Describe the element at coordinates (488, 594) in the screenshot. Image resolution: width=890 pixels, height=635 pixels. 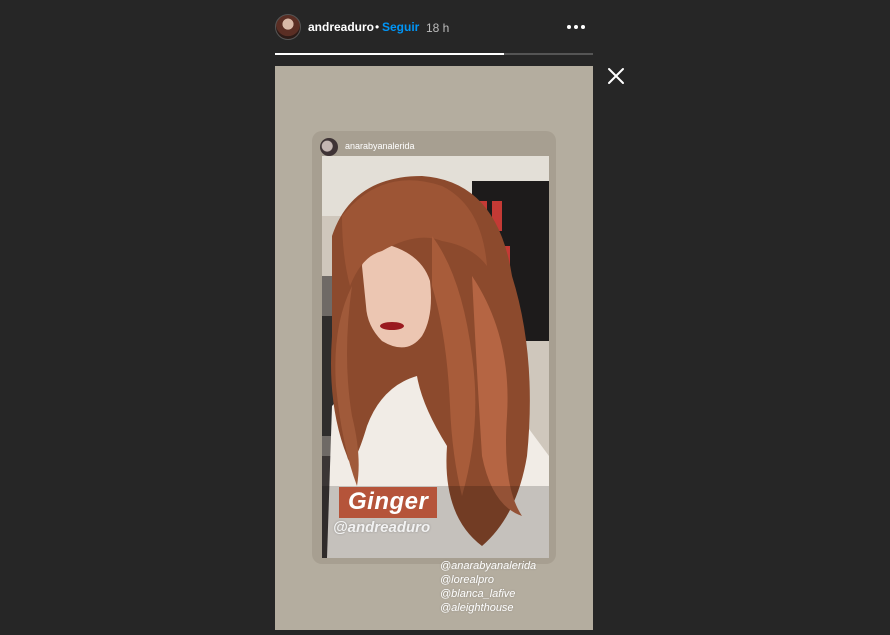
I see `mention-tag-item: @blanca_lafive` at that location.